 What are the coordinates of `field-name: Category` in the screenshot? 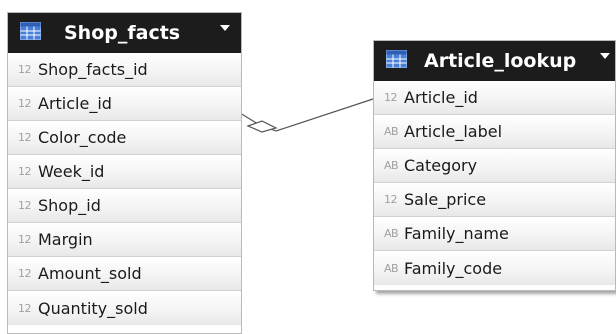 It's located at (441, 165).